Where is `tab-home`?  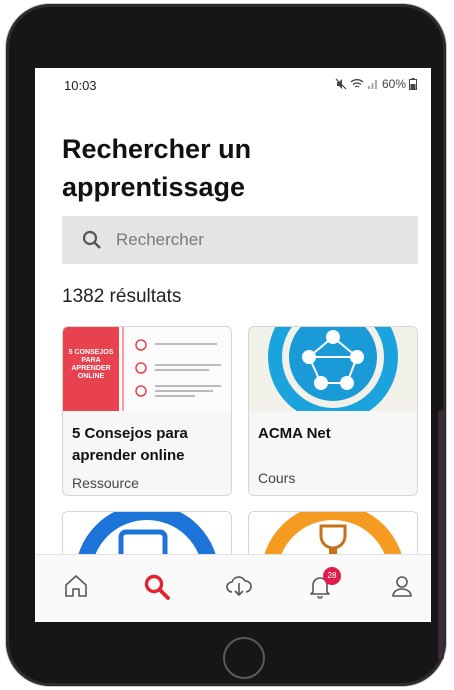 tab-home is located at coordinates (78, 588).